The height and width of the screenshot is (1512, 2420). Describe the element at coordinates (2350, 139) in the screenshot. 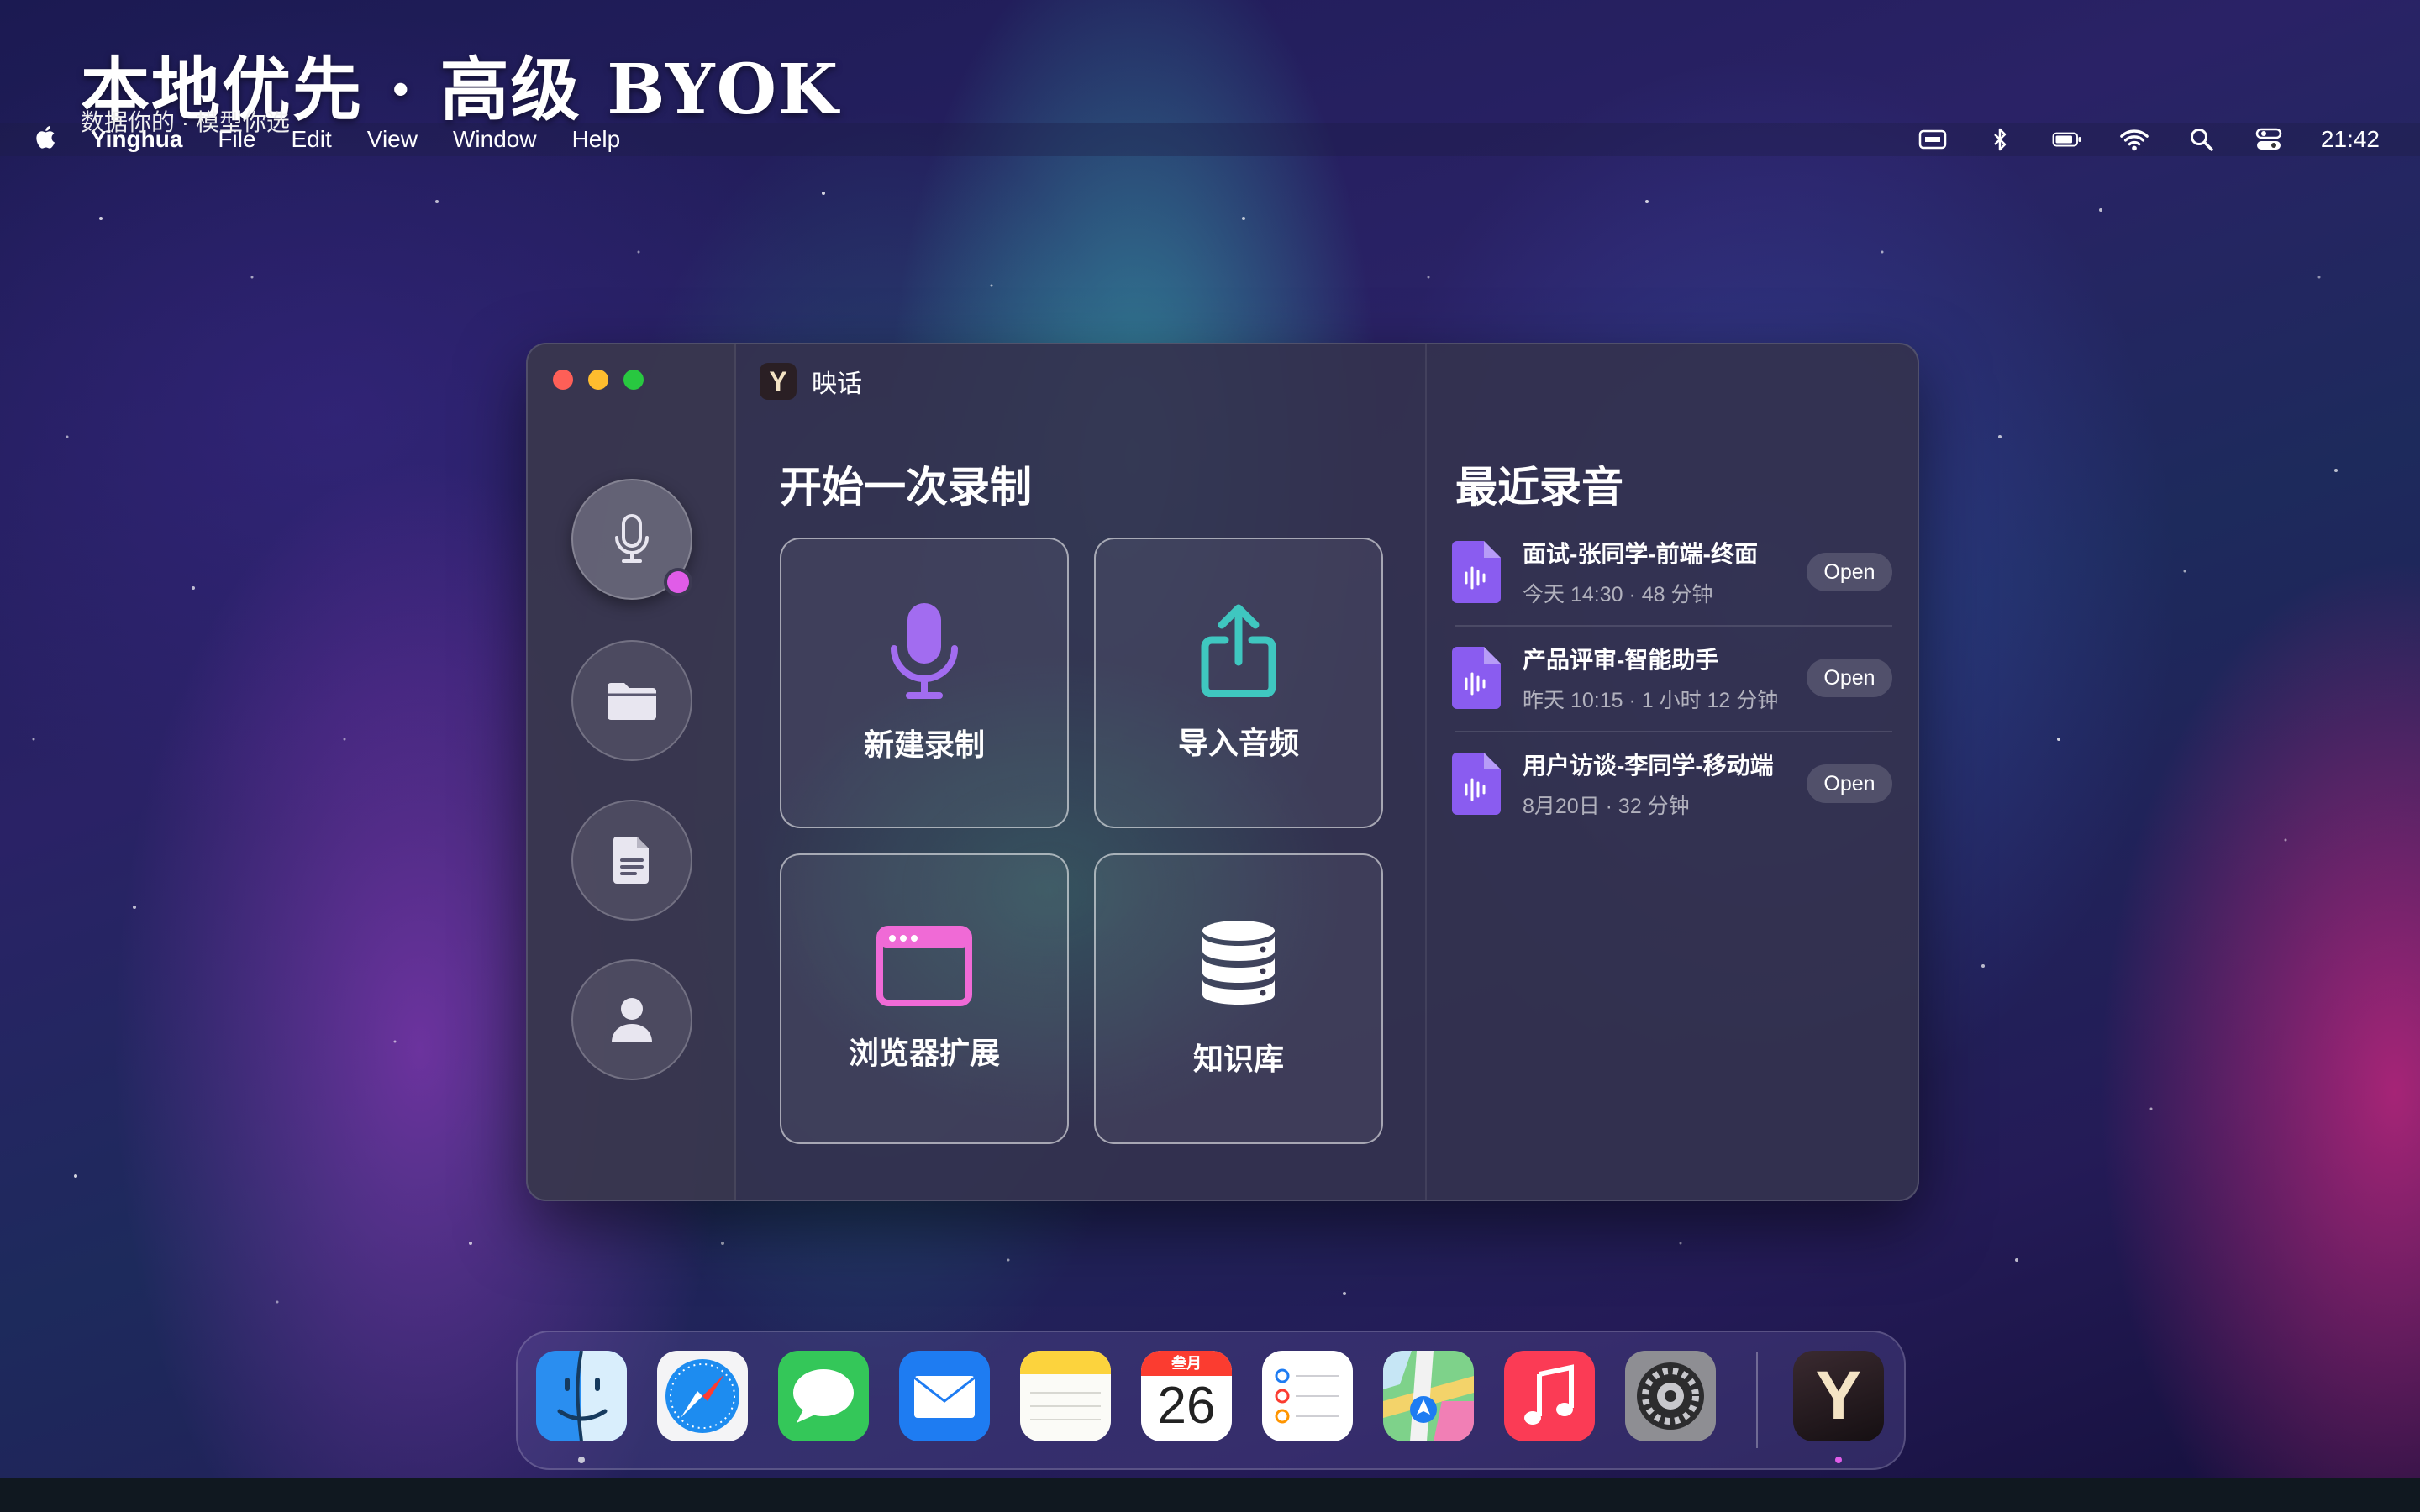

I see `menu-clock: 21:42` at that location.